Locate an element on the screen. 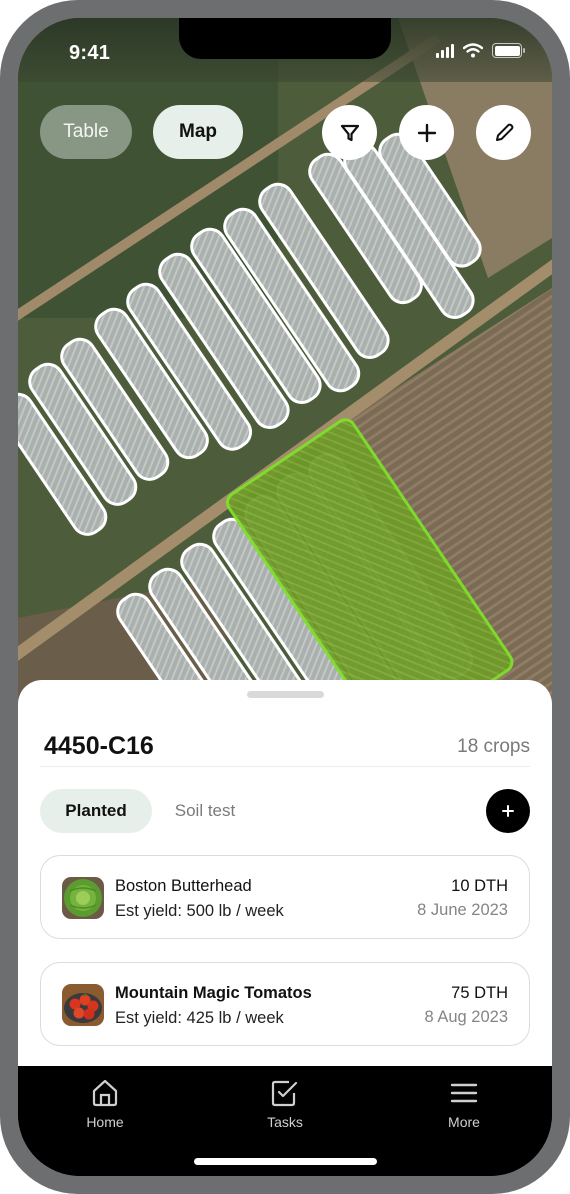 The image size is (570, 1194). home-indicator is located at coordinates (285, 1161).